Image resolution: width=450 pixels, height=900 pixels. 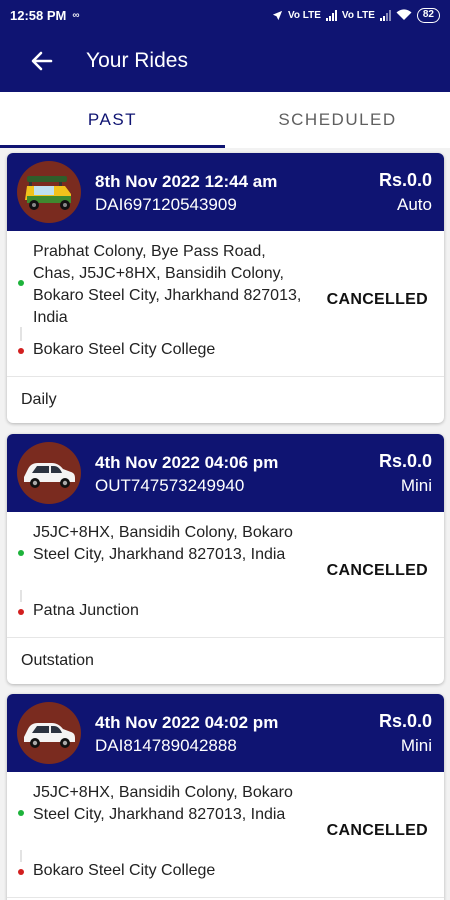 What do you see at coordinates (358, 15) in the screenshot?
I see `volte-label-2: Vo LTE` at bounding box center [358, 15].